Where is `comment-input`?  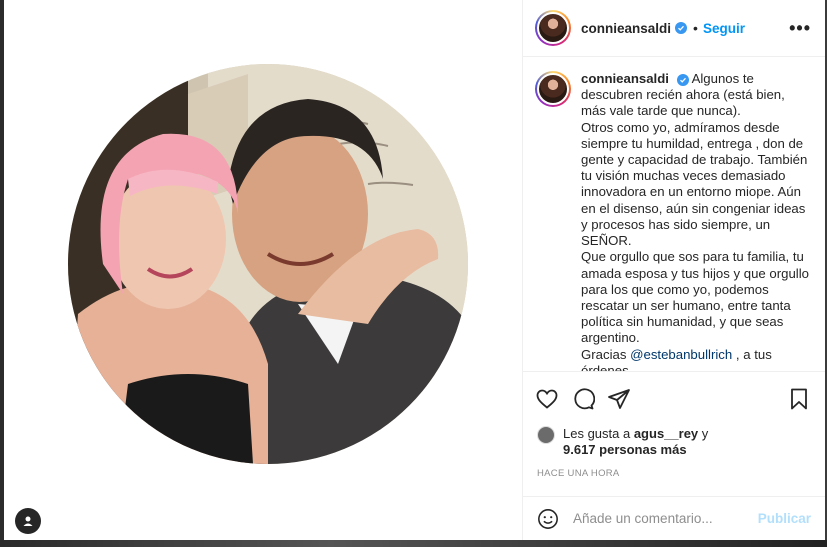 comment-input is located at coordinates (665, 519).